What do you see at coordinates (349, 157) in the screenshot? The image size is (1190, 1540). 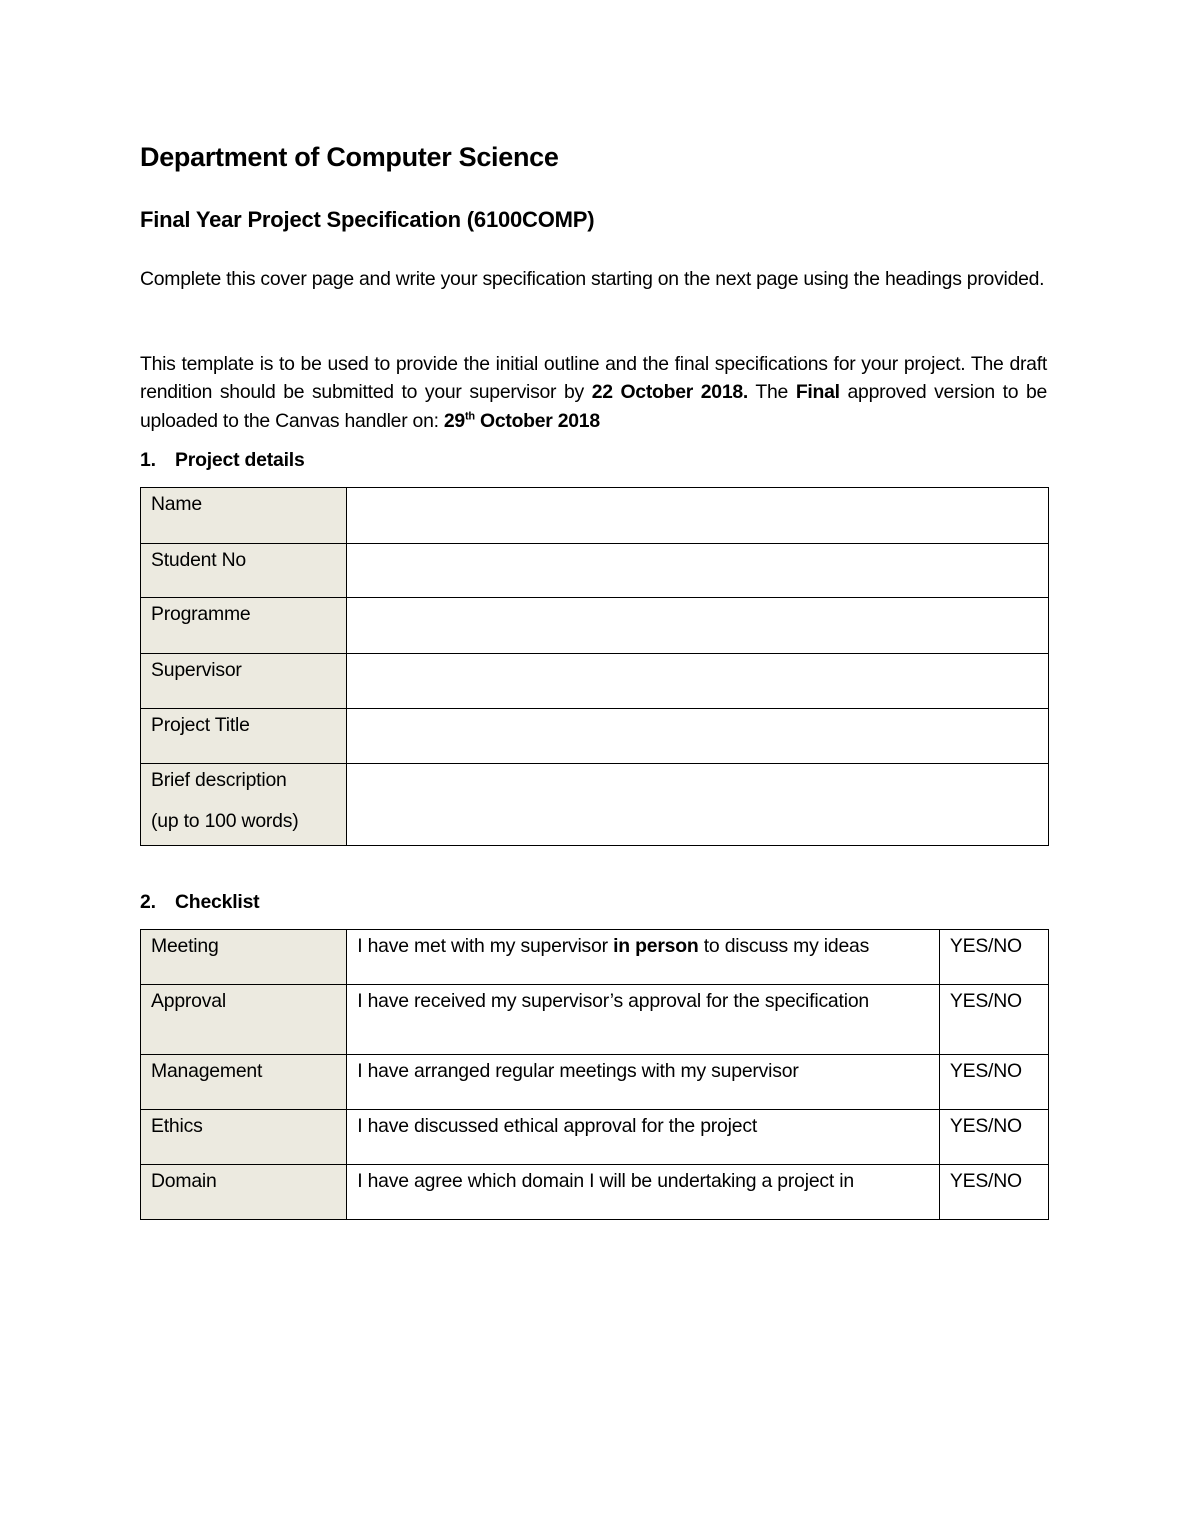 I see `department-heading: Department of Computer Science` at bounding box center [349, 157].